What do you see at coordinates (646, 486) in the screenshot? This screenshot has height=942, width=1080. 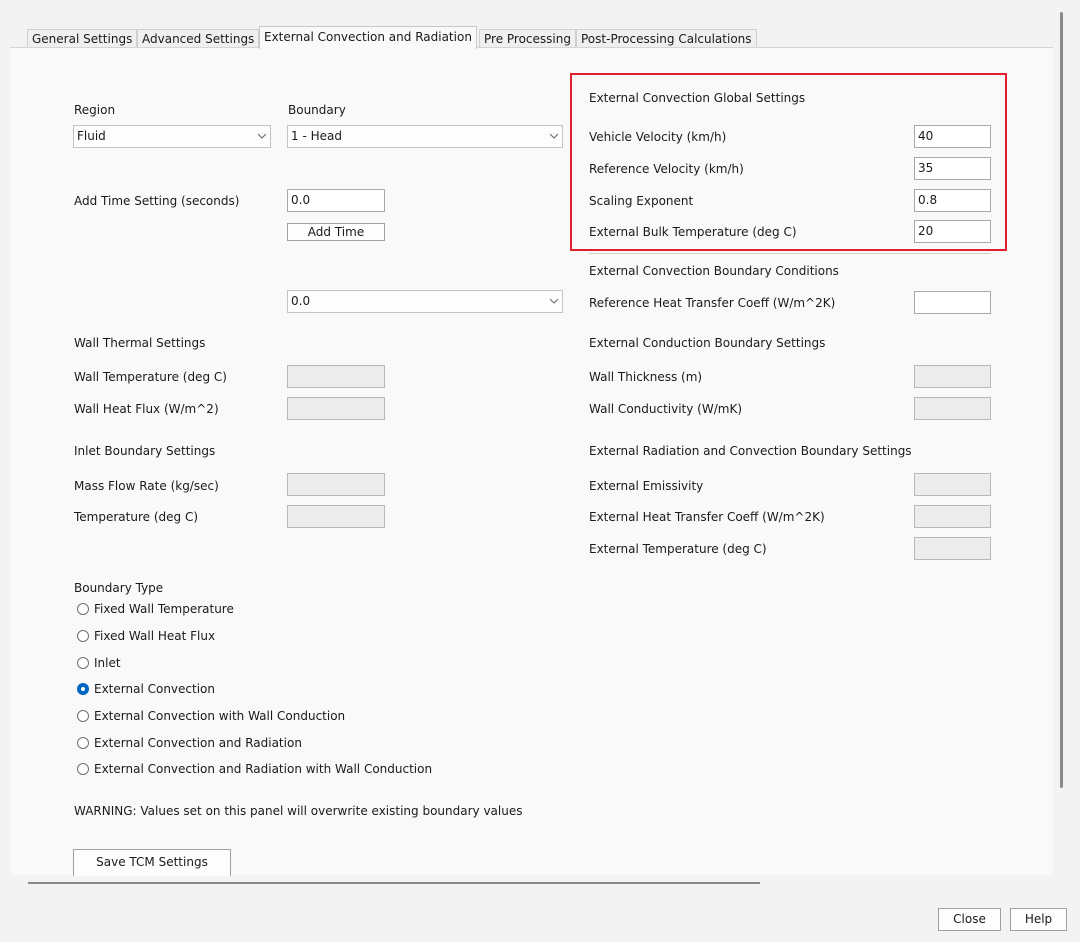 I see `external-emissivity-label: External Emissivity` at bounding box center [646, 486].